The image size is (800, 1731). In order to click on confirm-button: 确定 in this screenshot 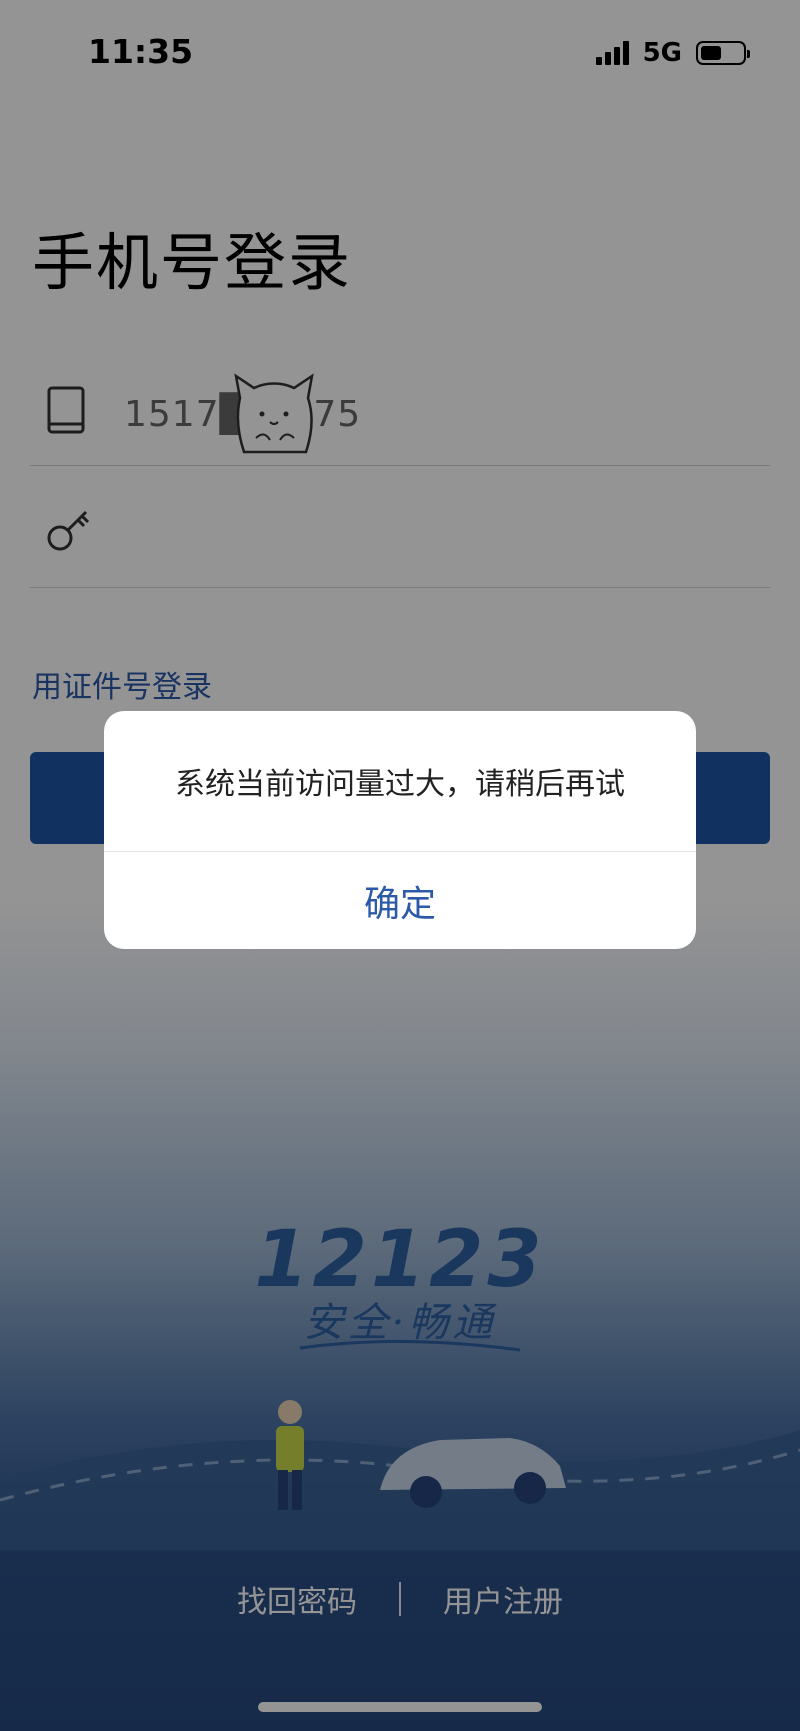, I will do `click(400, 900)`.